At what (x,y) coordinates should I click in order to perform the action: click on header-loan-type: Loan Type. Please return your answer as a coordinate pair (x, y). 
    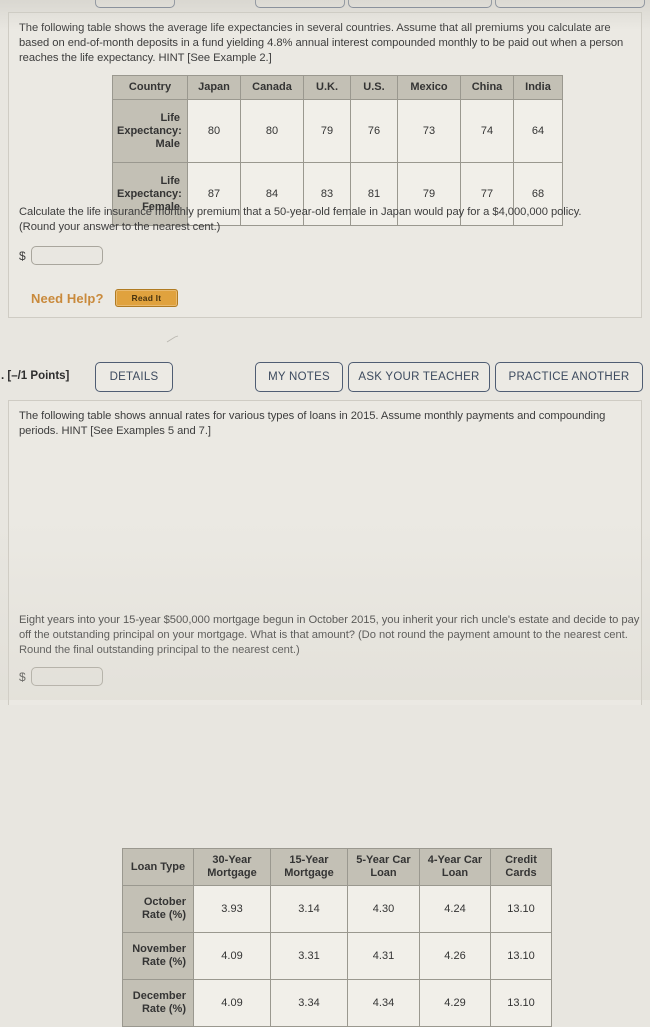
    Looking at the image, I should click on (158, 867).